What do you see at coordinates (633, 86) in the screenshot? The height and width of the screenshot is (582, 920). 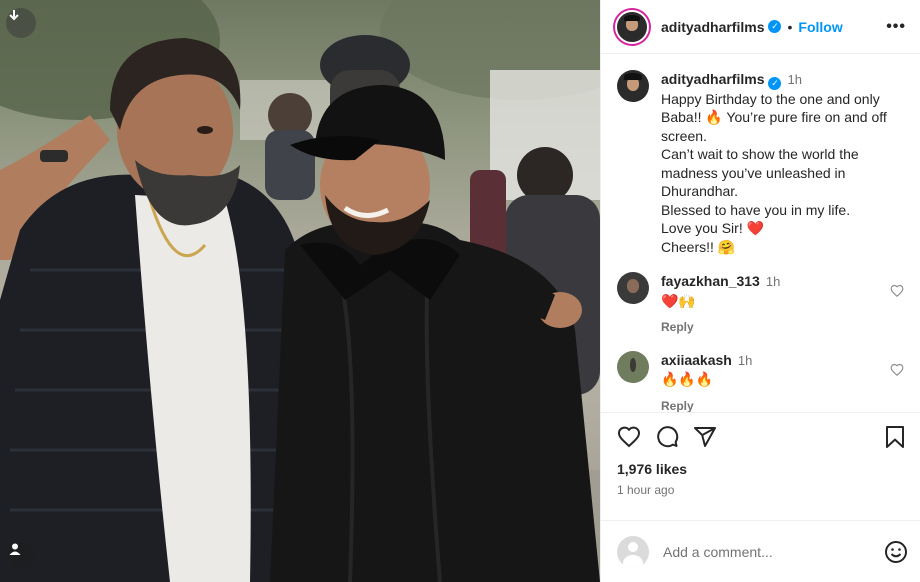 I see `author-avatar-small` at bounding box center [633, 86].